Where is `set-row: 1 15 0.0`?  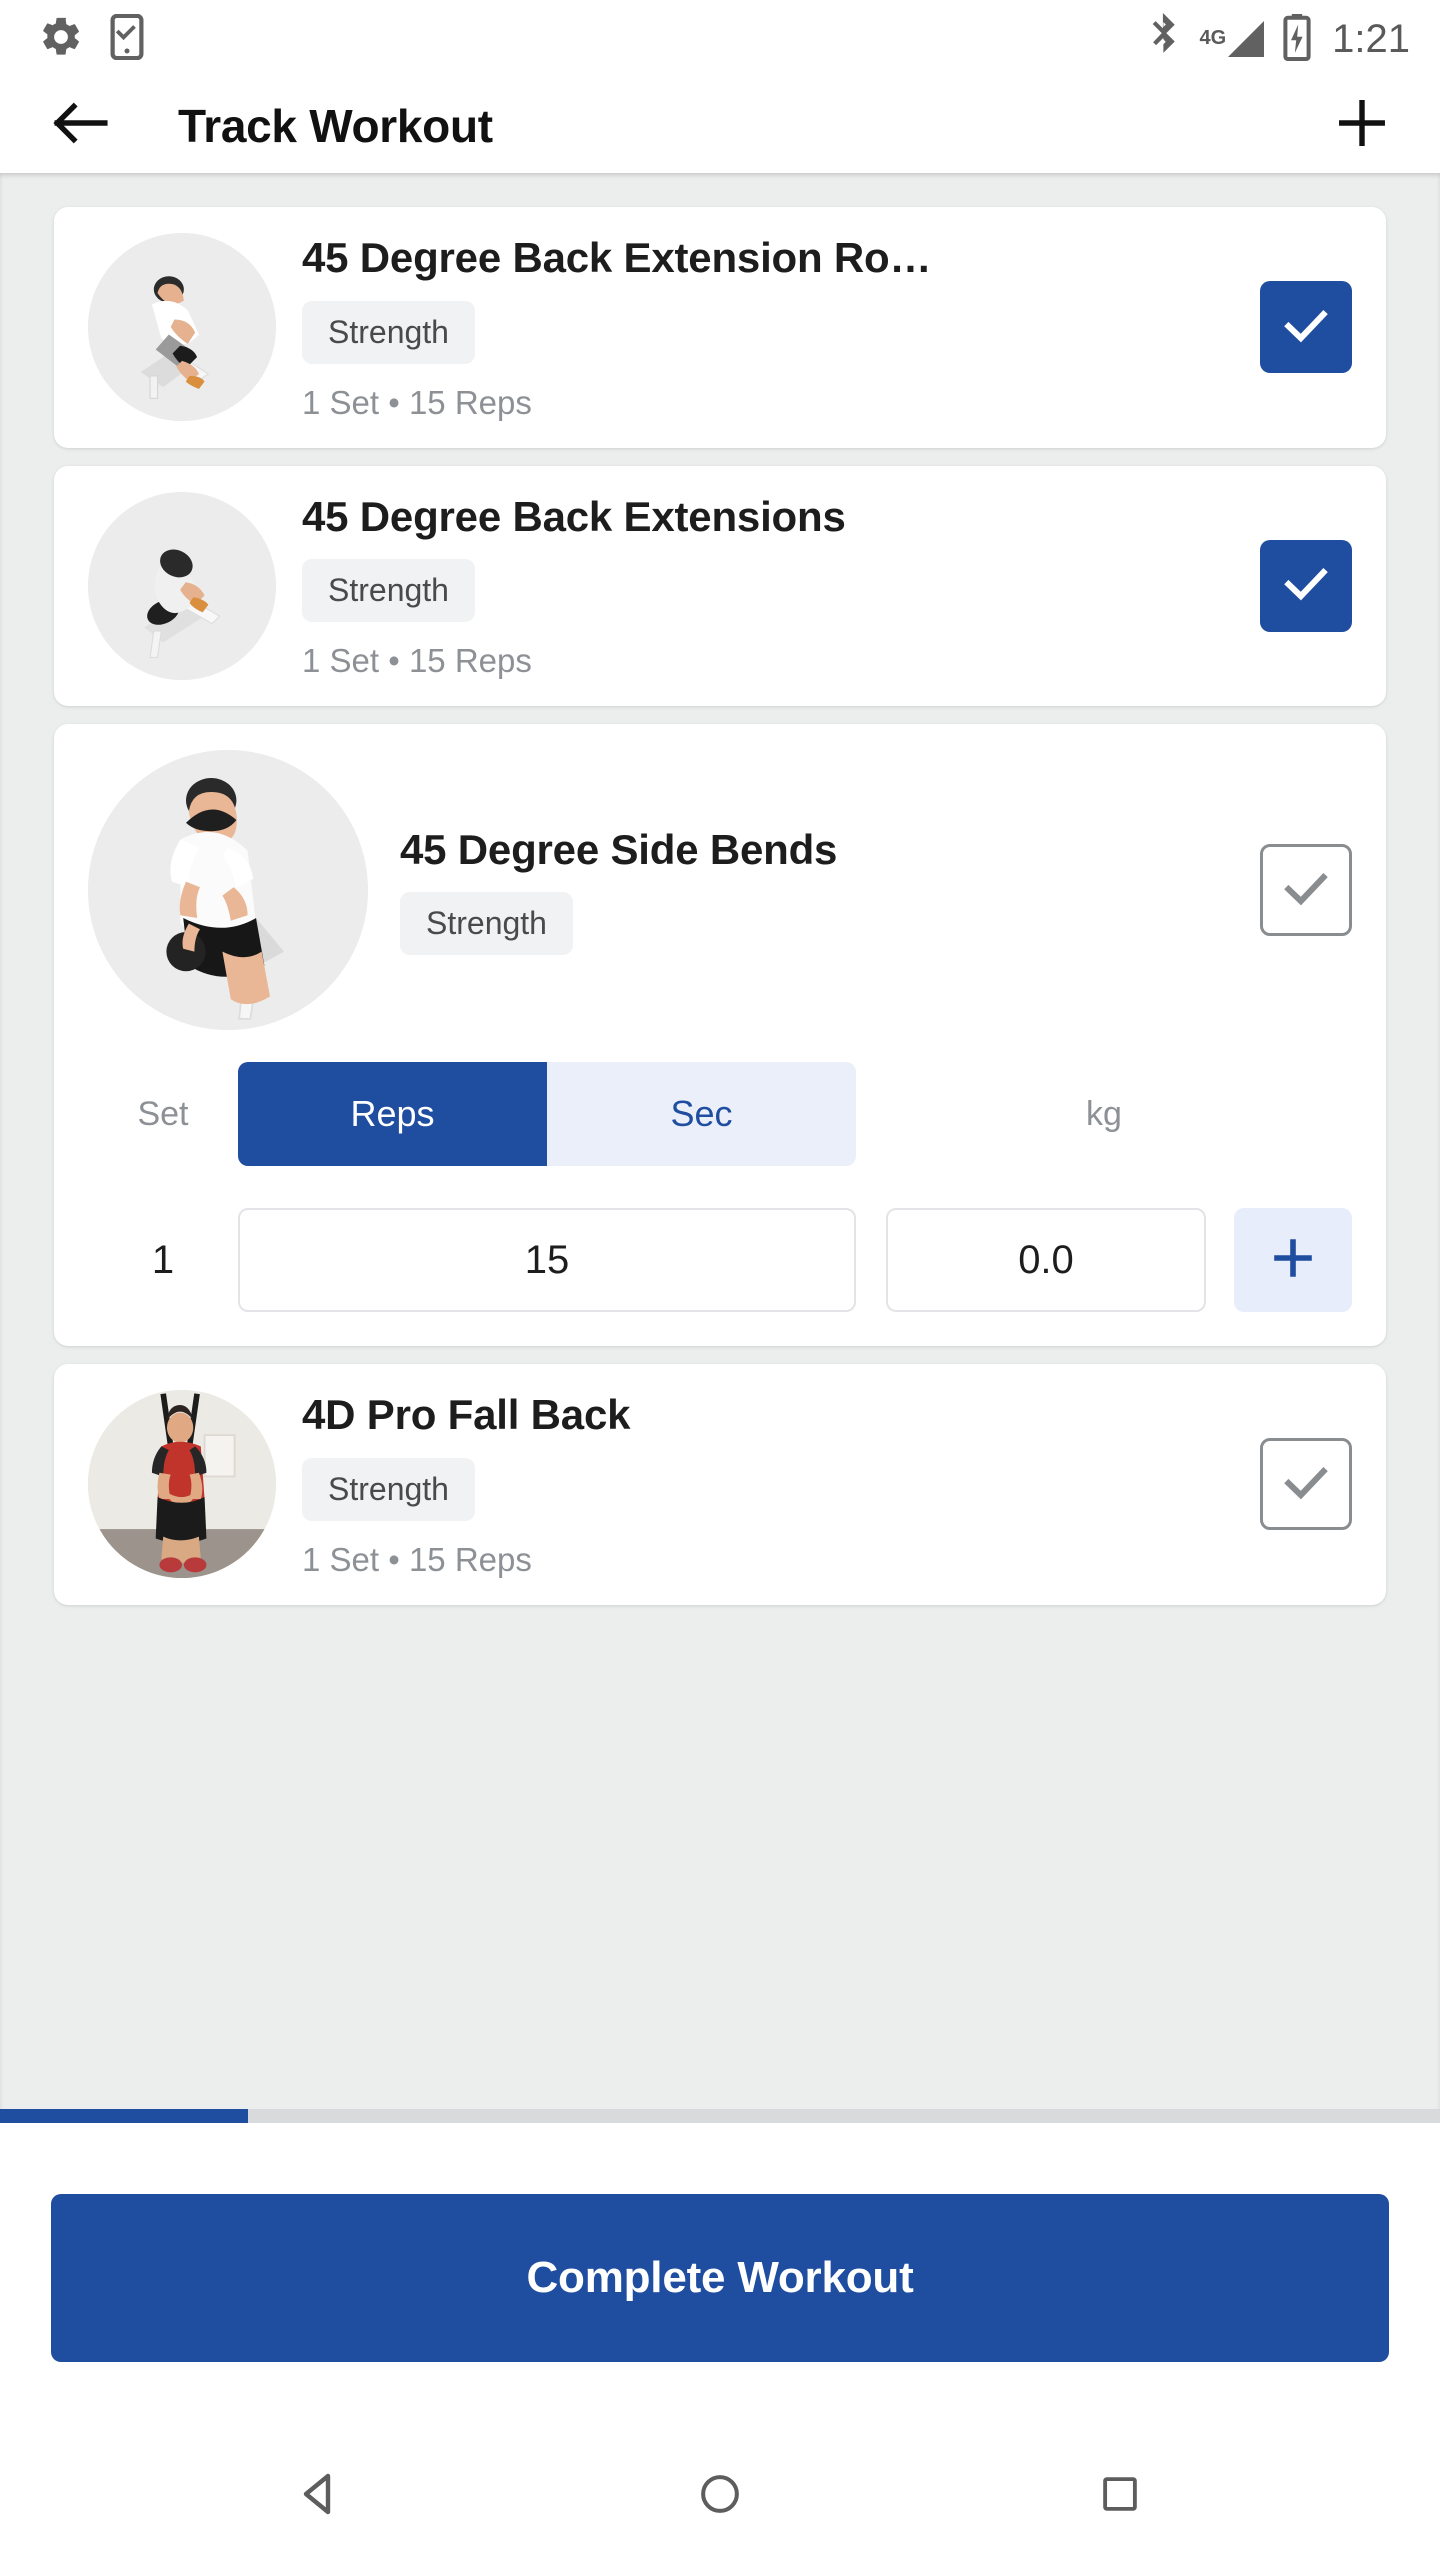
set-row: 1 15 0.0 is located at coordinates (720, 1260).